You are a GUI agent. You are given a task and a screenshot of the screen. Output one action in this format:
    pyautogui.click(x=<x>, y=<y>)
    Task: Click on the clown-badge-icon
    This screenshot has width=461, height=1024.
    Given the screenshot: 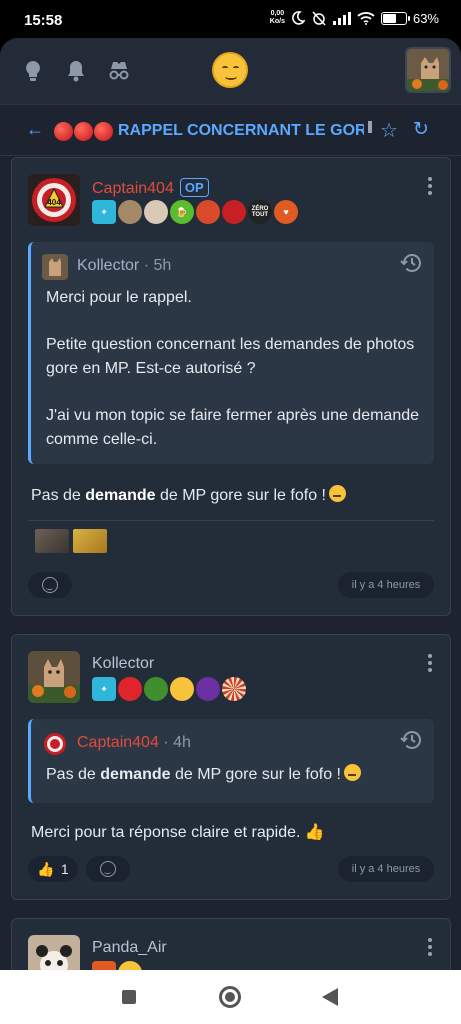 What is the action you would take?
    pyautogui.click(x=130, y=689)
    